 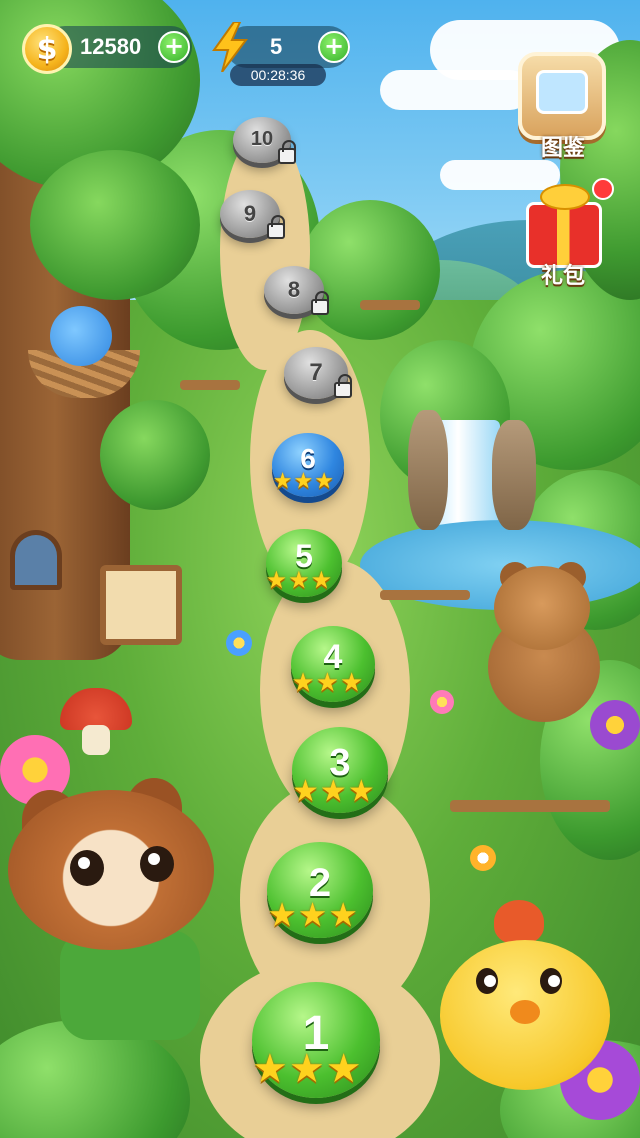 I want to click on gift-pack-label: 礼包, so click(x=562, y=276).